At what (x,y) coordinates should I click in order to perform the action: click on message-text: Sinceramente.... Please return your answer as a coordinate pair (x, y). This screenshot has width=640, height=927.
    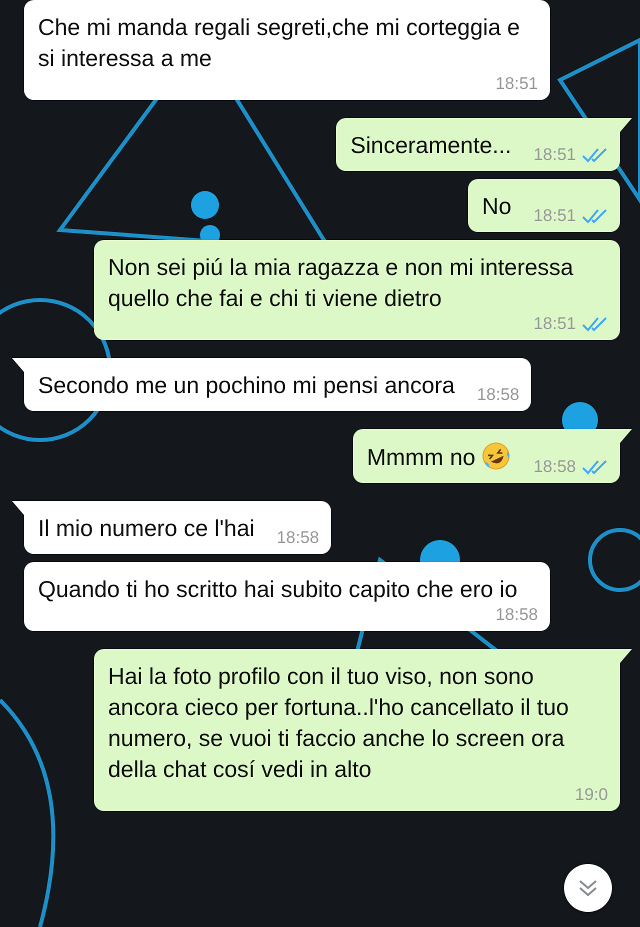
    Looking at the image, I should click on (431, 145).